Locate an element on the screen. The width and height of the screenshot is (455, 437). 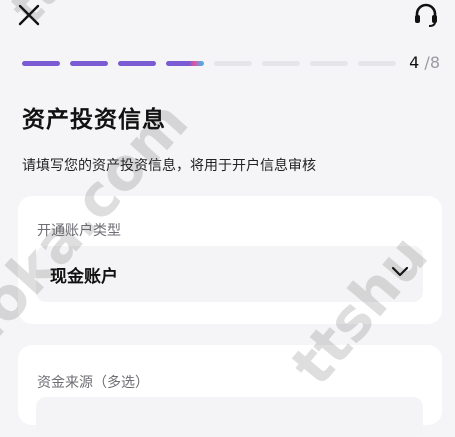
page-title: 资产投资信息 is located at coordinates (94, 120).